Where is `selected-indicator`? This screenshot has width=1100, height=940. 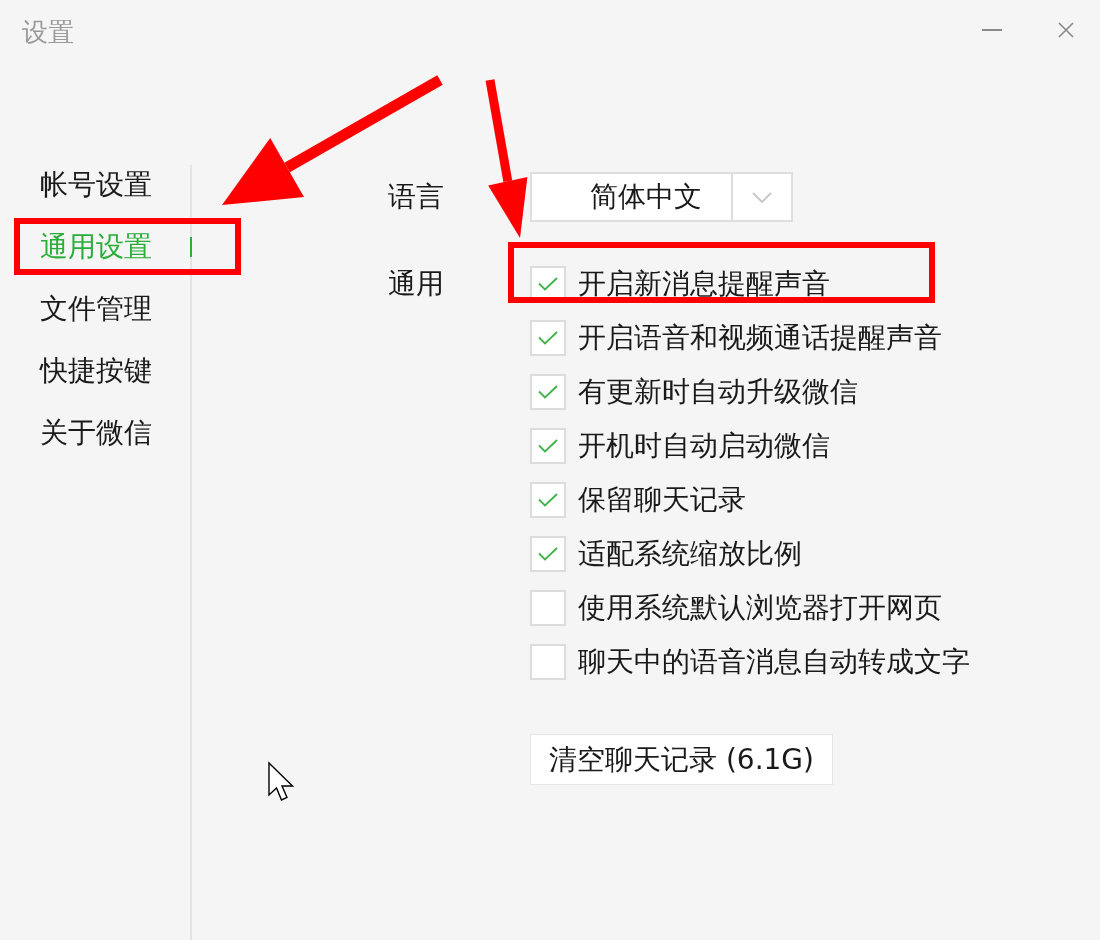
selected-indicator is located at coordinates (191, 247).